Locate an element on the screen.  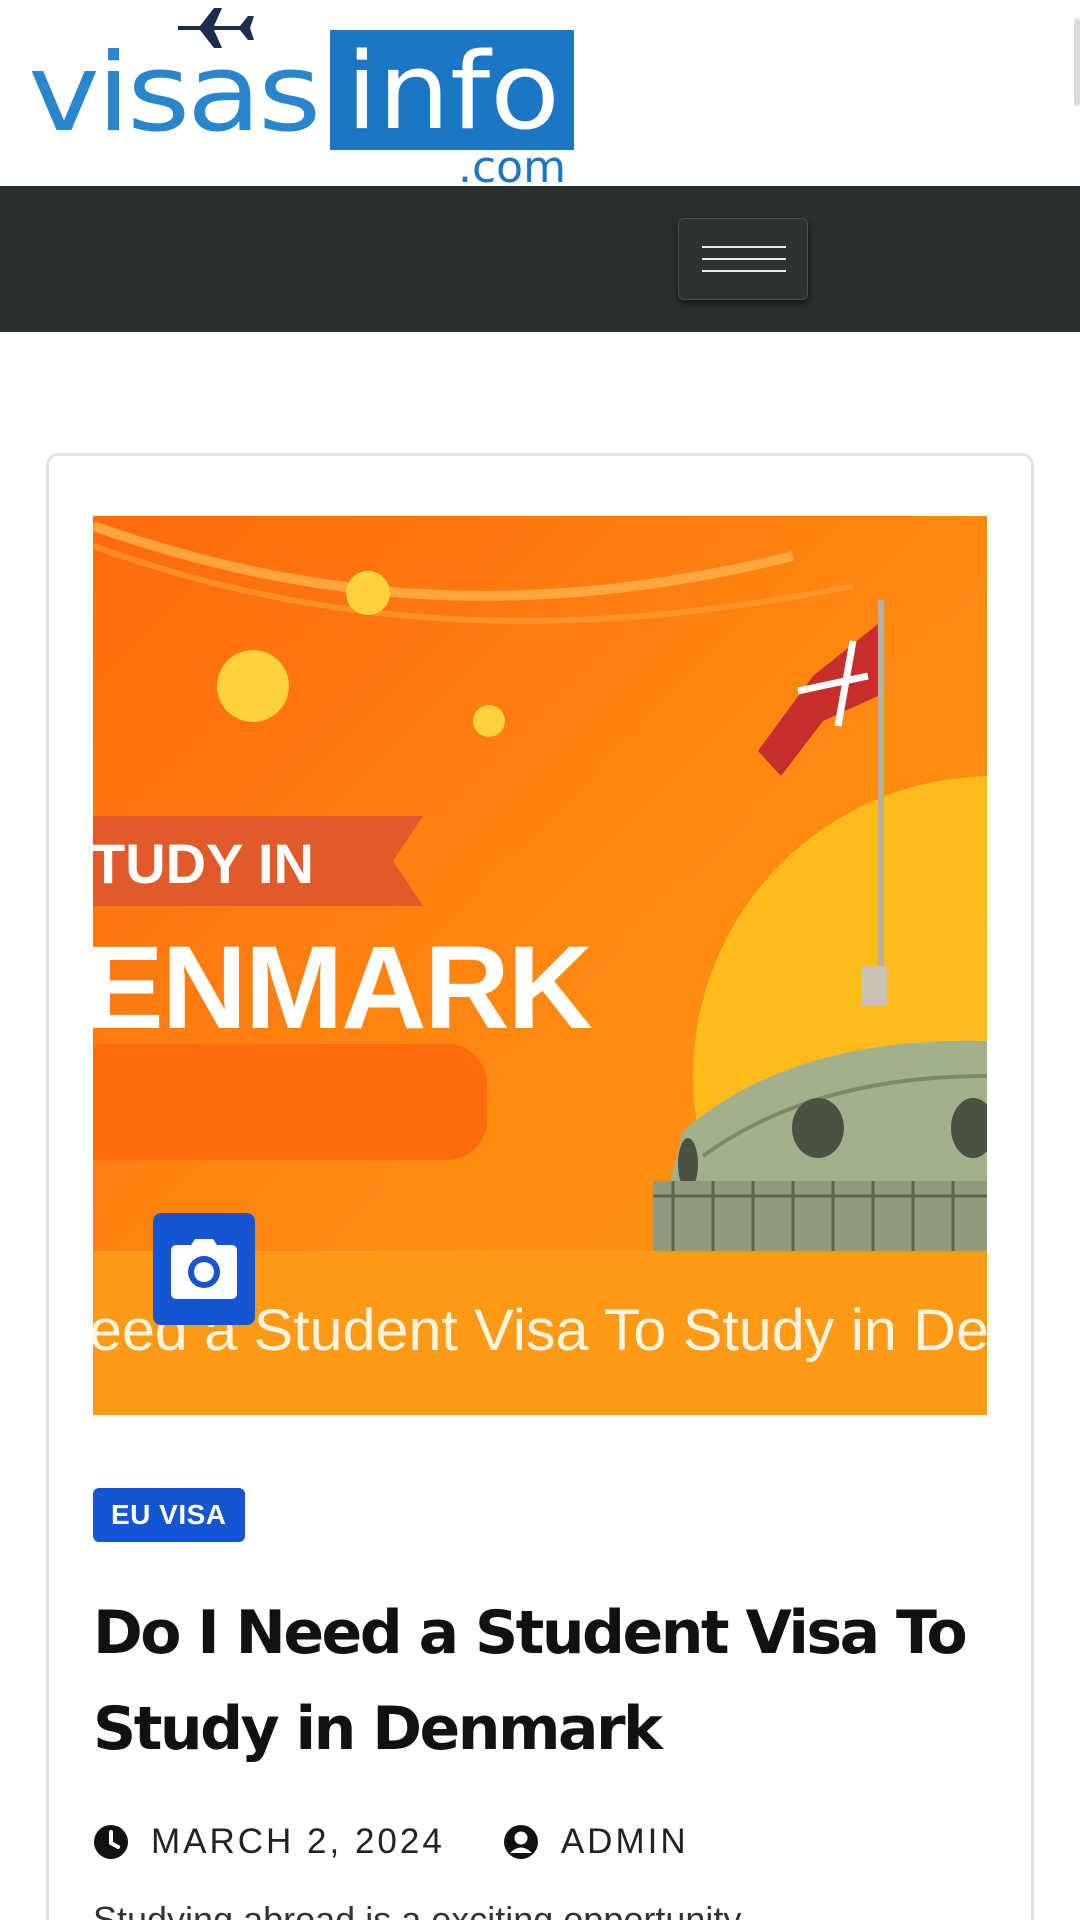
post-author: ADMIN is located at coordinates (625, 1842).